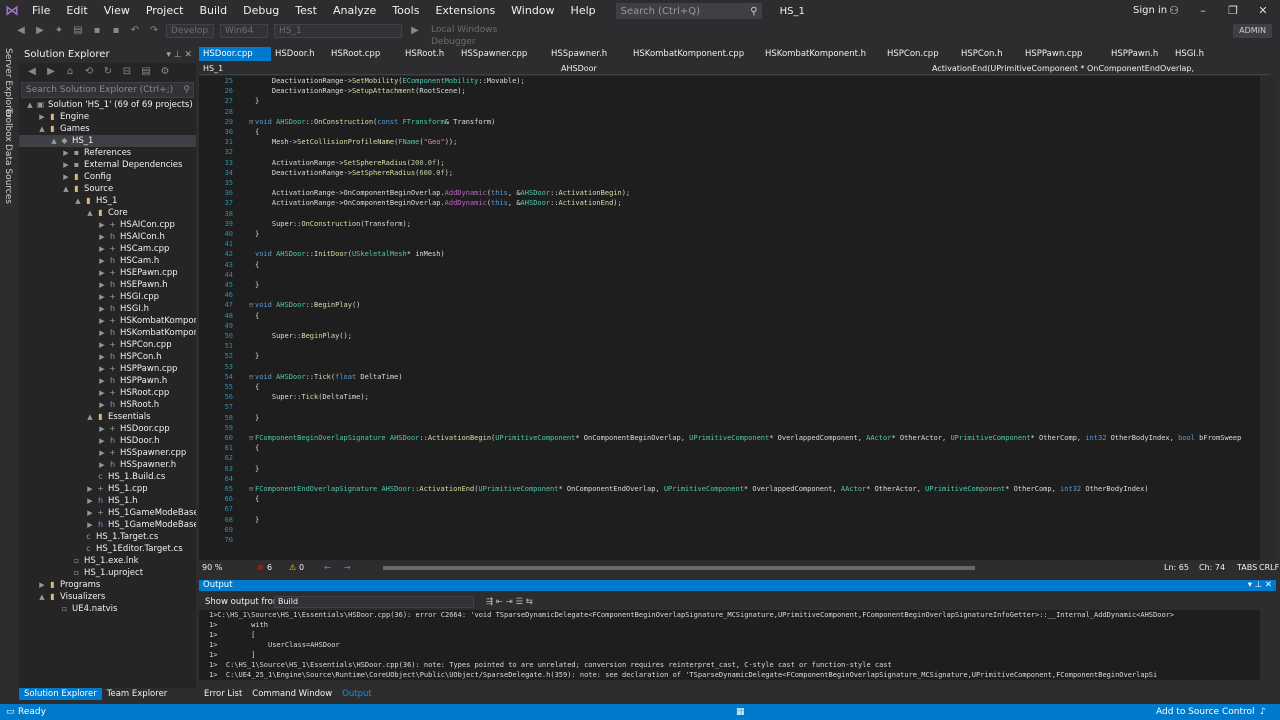 The width and height of the screenshot is (1280, 720). Describe the element at coordinates (1269, 318) in the screenshot. I see `editor-vertical-scrollbar` at that location.